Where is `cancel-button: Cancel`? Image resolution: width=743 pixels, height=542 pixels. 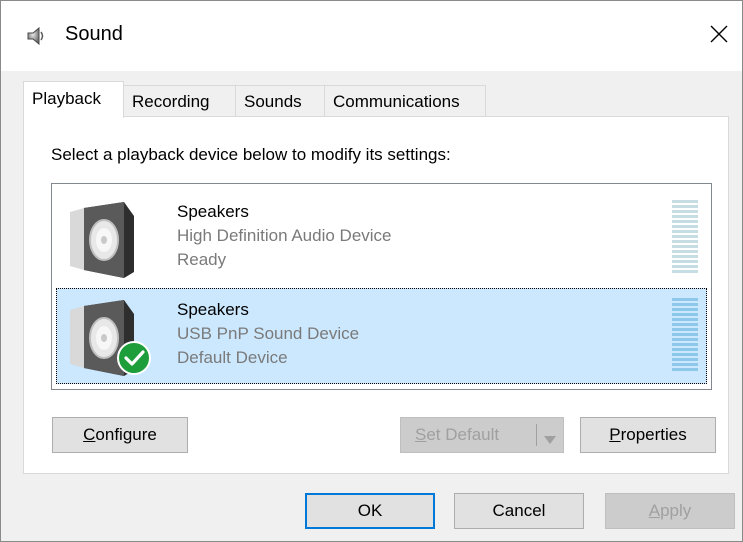 cancel-button: Cancel is located at coordinates (519, 511).